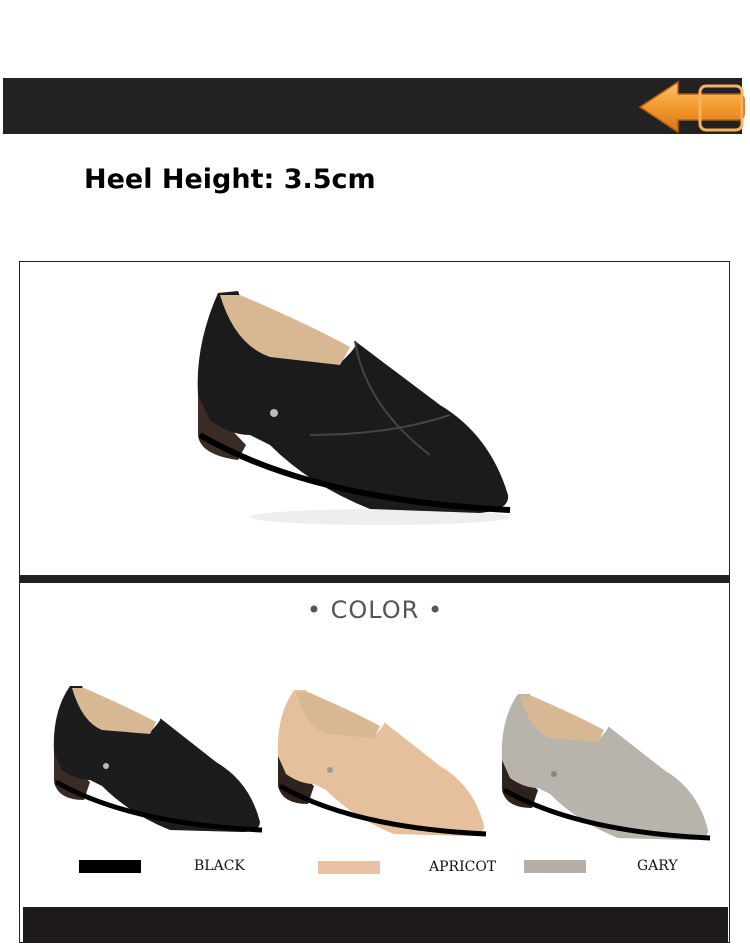 The image size is (750, 945). What do you see at coordinates (657, 866) in the screenshot?
I see `gary-color-label: GARY` at bounding box center [657, 866].